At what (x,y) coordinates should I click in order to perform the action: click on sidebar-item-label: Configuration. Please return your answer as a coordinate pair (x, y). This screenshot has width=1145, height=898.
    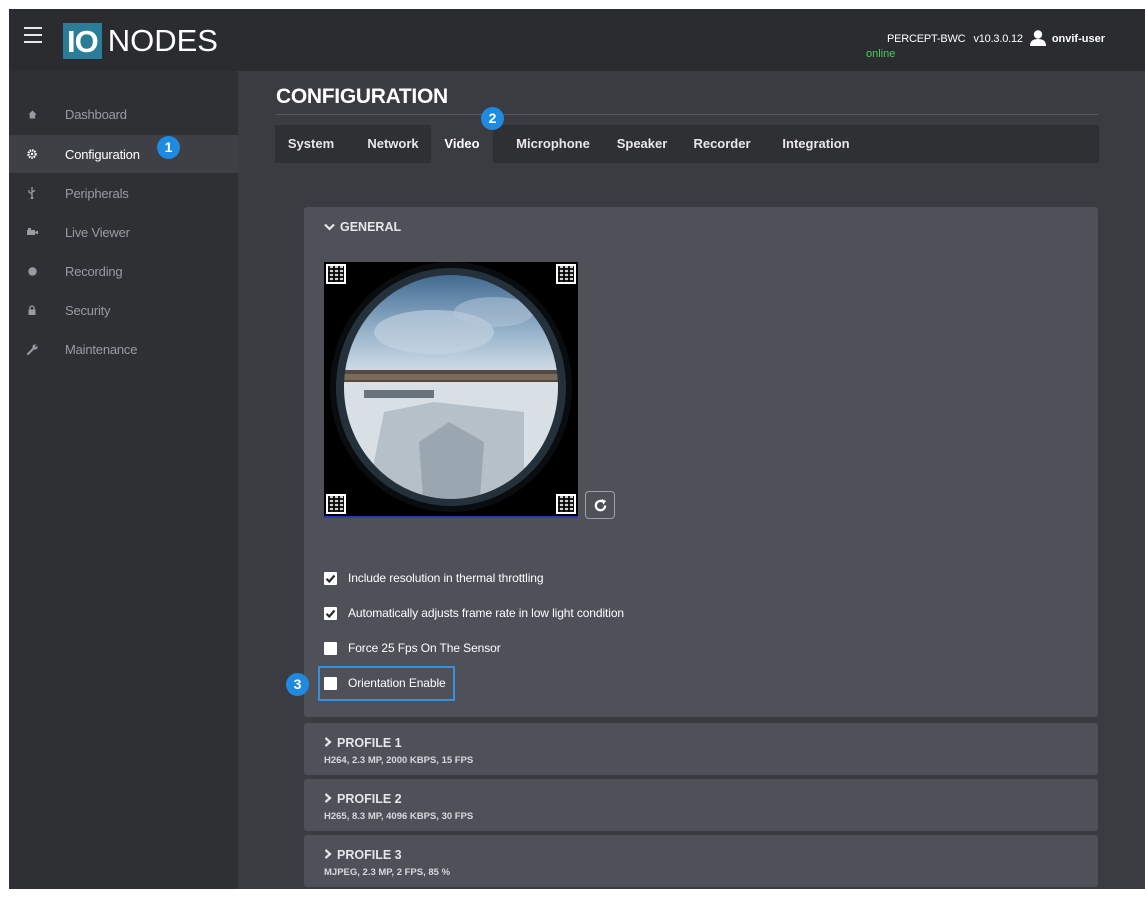
    Looking at the image, I should click on (102, 154).